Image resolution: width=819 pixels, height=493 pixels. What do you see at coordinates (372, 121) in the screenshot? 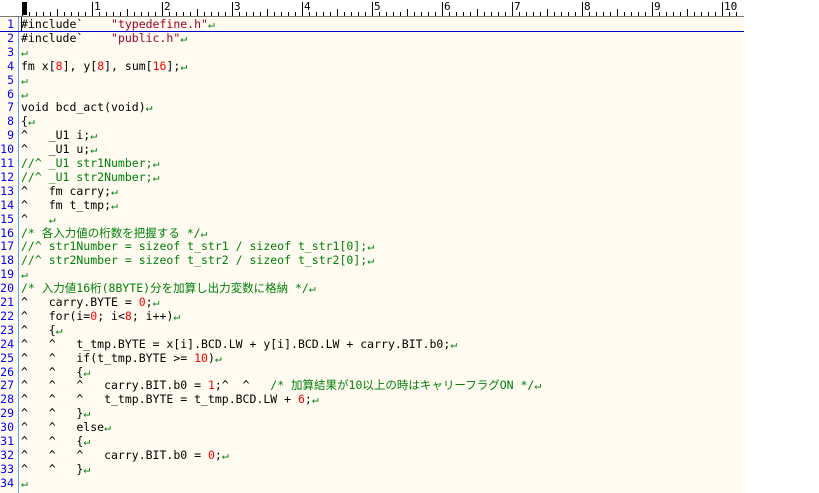
I see `code-line: 8 {↵` at bounding box center [372, 121].